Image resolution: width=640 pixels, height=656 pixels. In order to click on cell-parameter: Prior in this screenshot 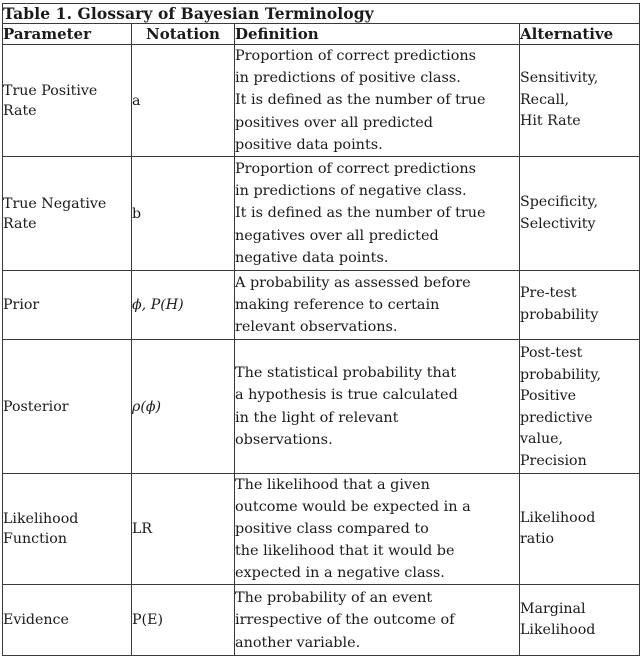, I will do `click(67, 305)`.